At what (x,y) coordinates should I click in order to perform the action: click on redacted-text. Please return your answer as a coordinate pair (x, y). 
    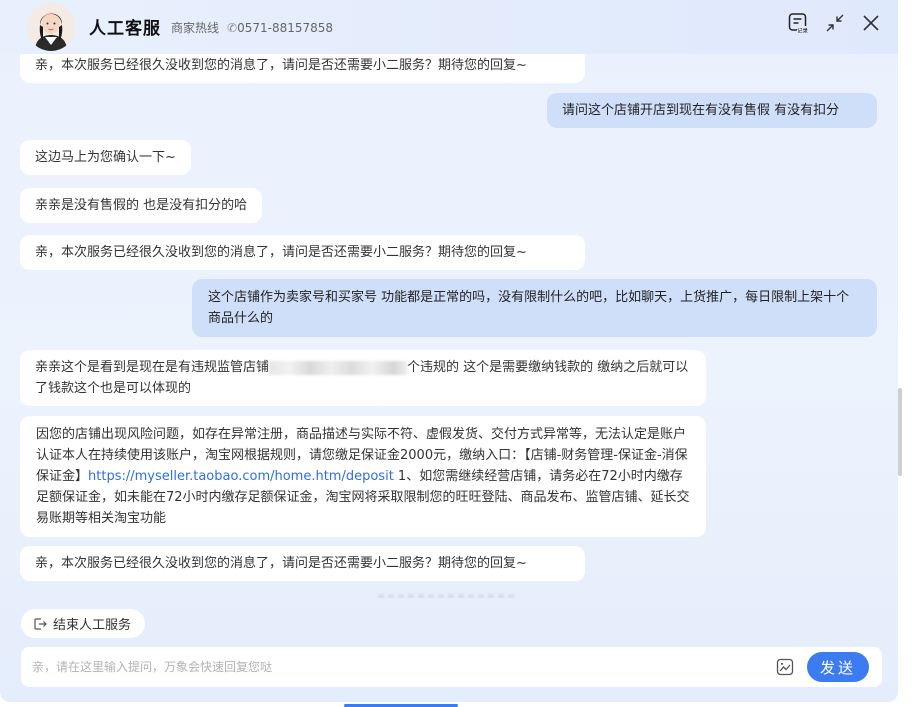
    Looking at the image, I should click on (338, 367).